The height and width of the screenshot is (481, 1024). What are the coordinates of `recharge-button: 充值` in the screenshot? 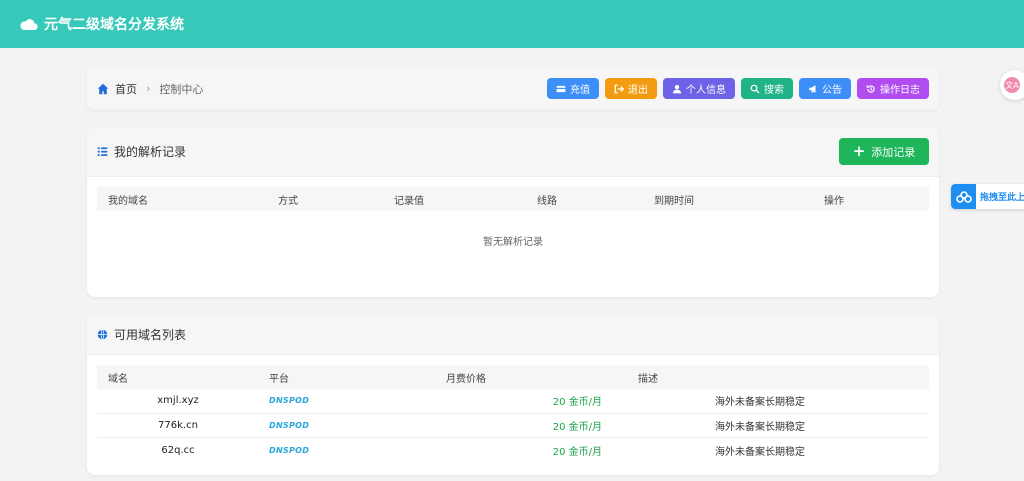 It's located at (573, 88).